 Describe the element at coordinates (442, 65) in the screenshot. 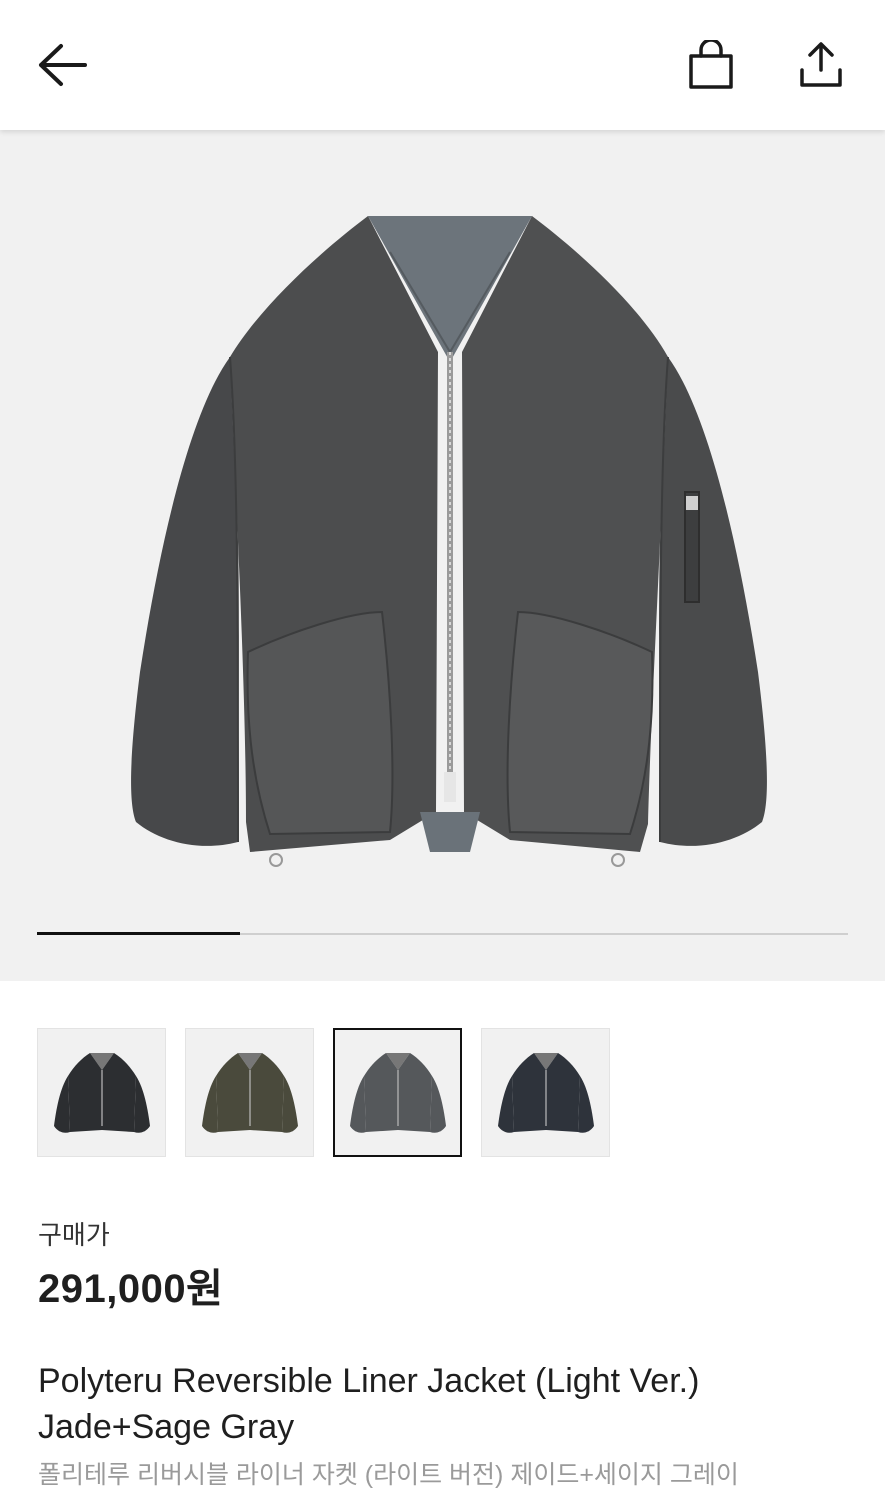

I see `top-app-bar` at that location.